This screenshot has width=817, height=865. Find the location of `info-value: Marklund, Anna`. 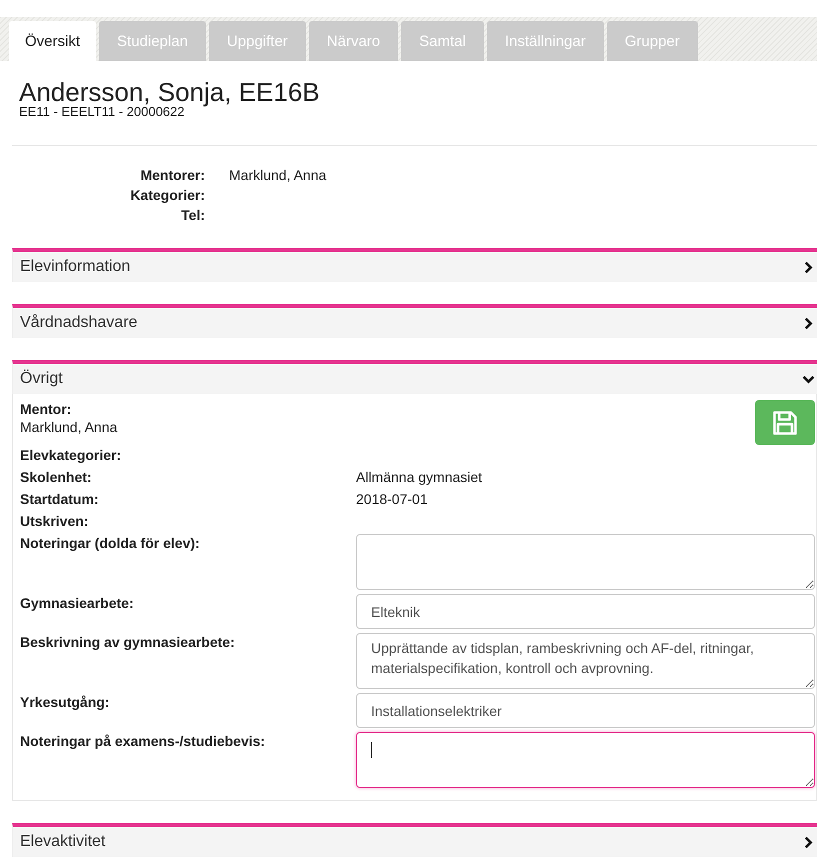

info-value: Marklund, Anna is located at coordinates (278, 175).